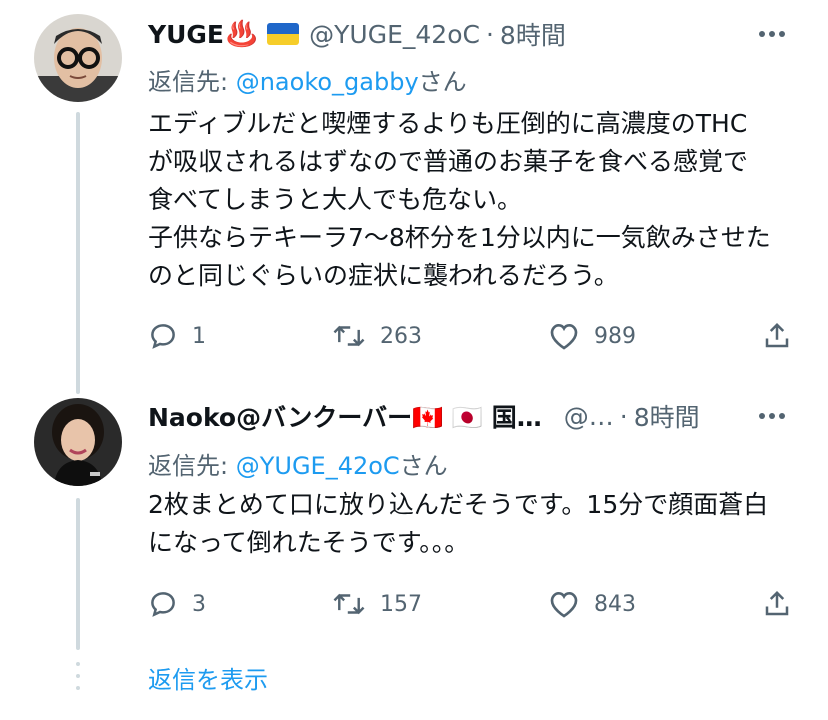 The image size is (828, 720). What do you see at coordinates (78, 58) in the screenshot?
I see `avatar-yuge` at bounding box center [78, 58].